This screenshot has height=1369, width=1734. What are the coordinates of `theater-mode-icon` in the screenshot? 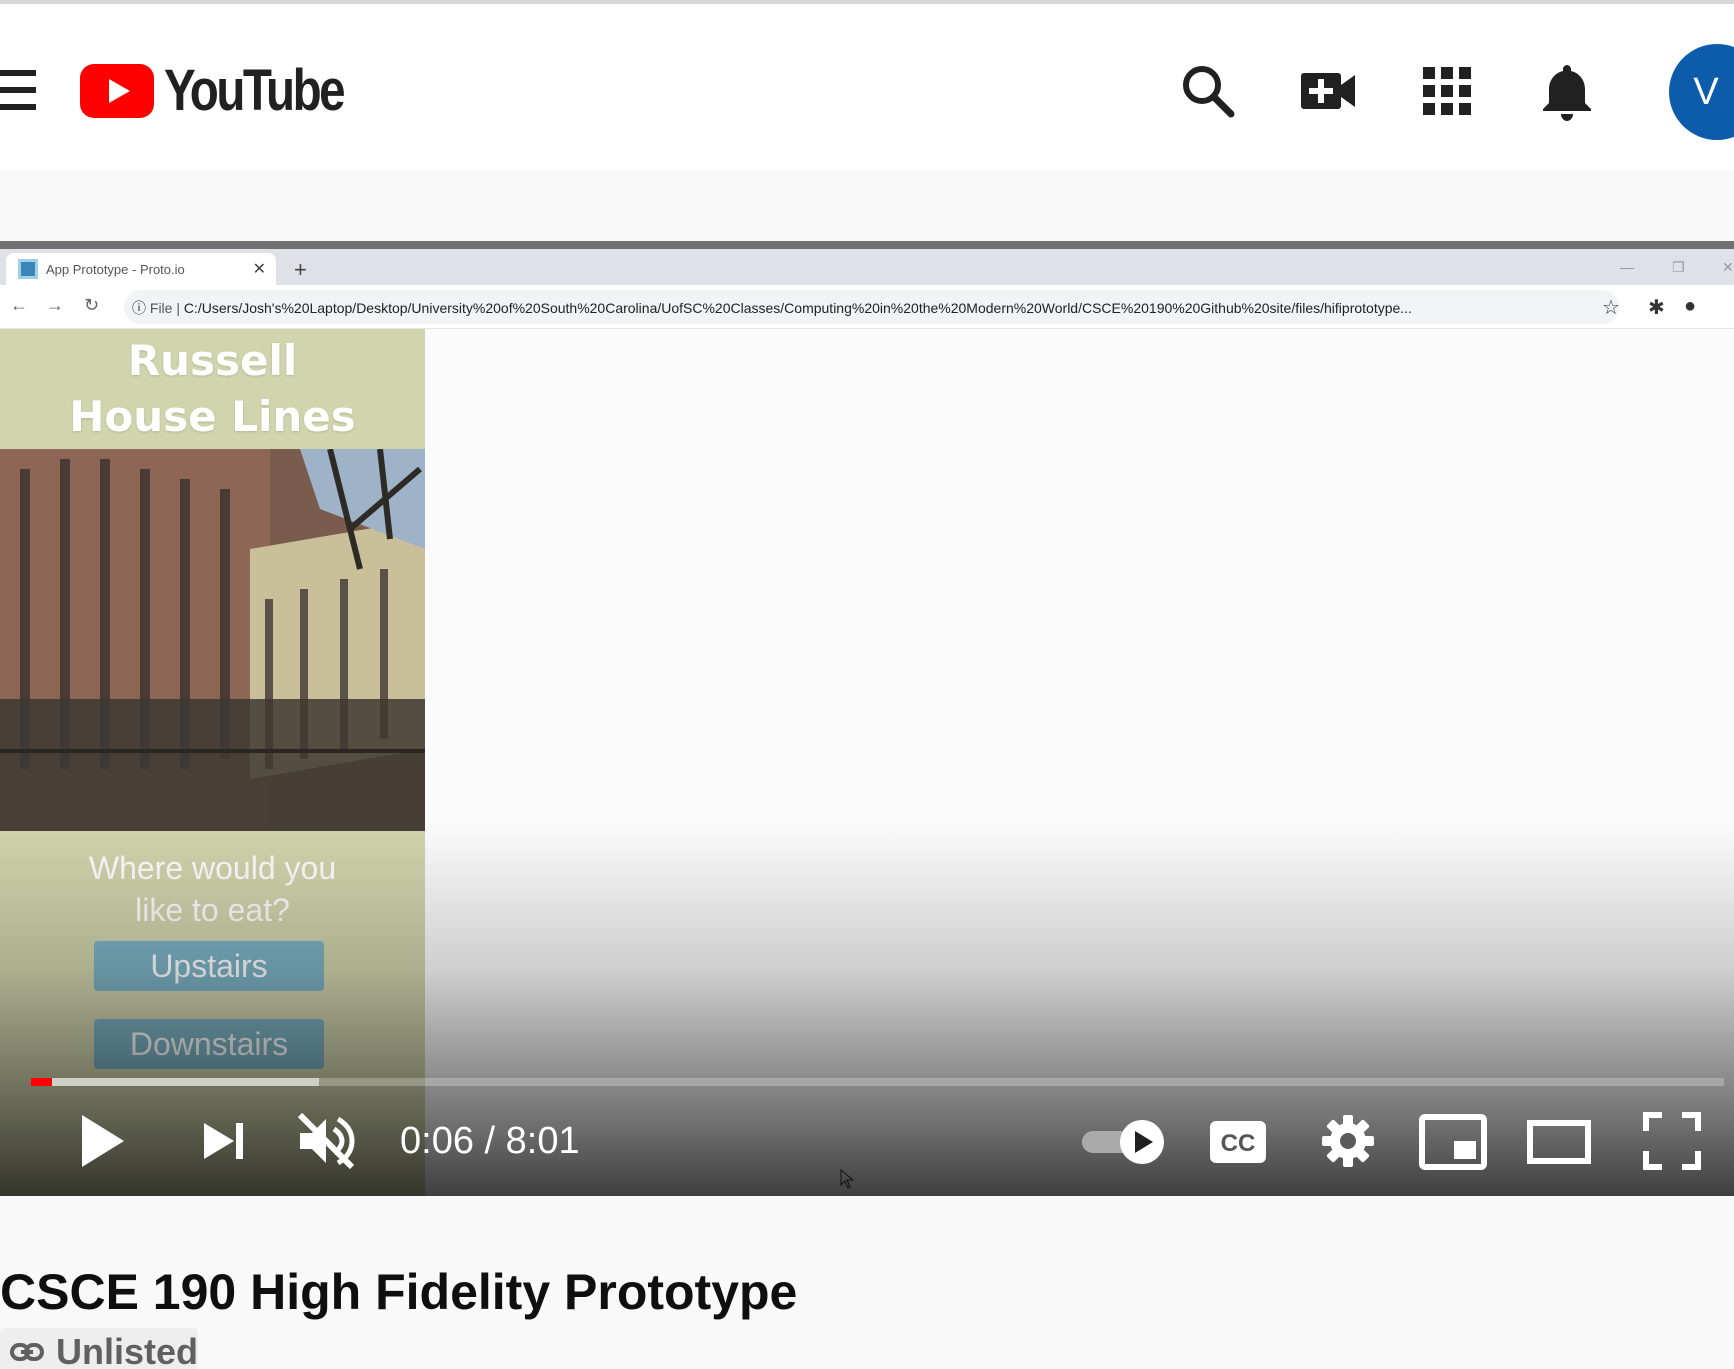 It's located at (1559, 1142).